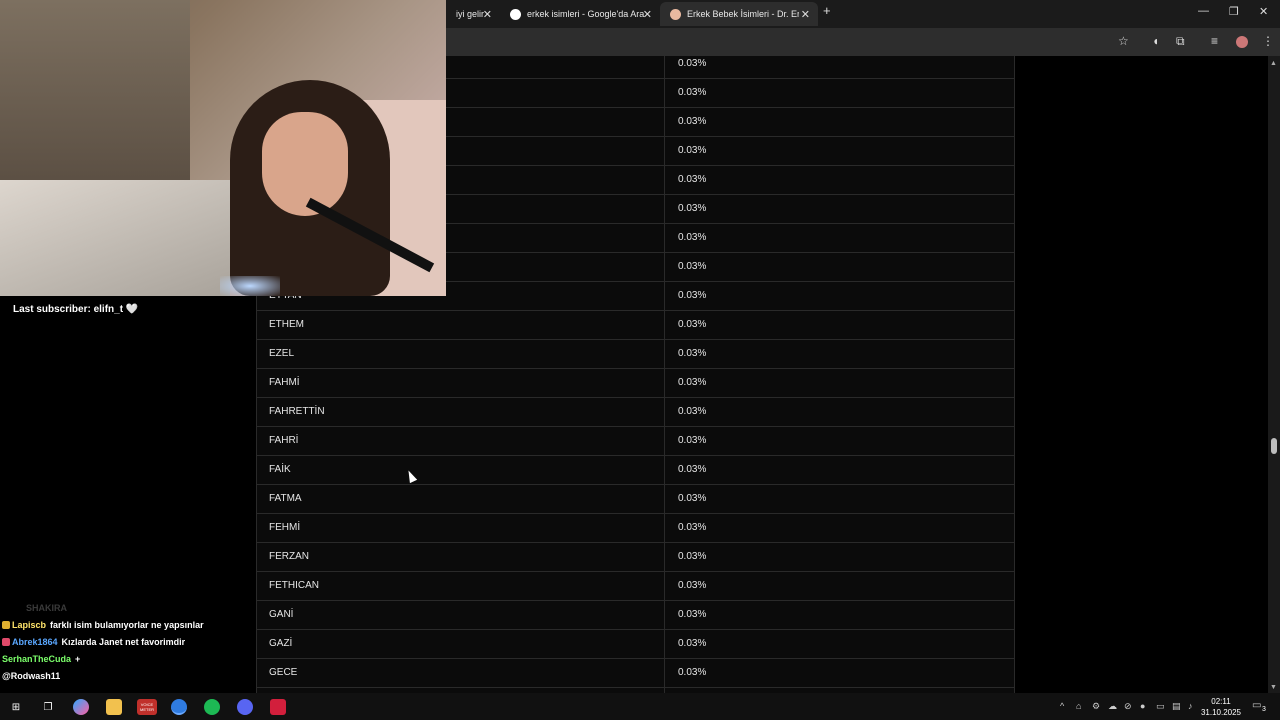  What do you see at coordinates (1214, 41) in the screenshot?
I see `media-control-icon: ≡` at bounding box center [1214, 41].